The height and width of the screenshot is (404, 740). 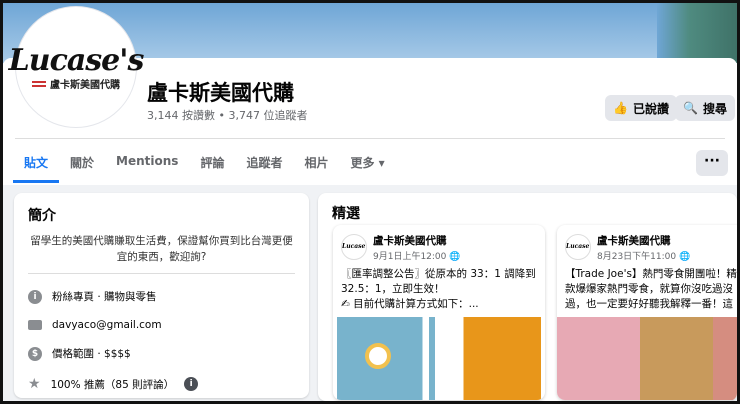 What do you see at coordinates (34, 384) in the screenshot?
I see `star-icon: ★` at bounding box center [34, 384].